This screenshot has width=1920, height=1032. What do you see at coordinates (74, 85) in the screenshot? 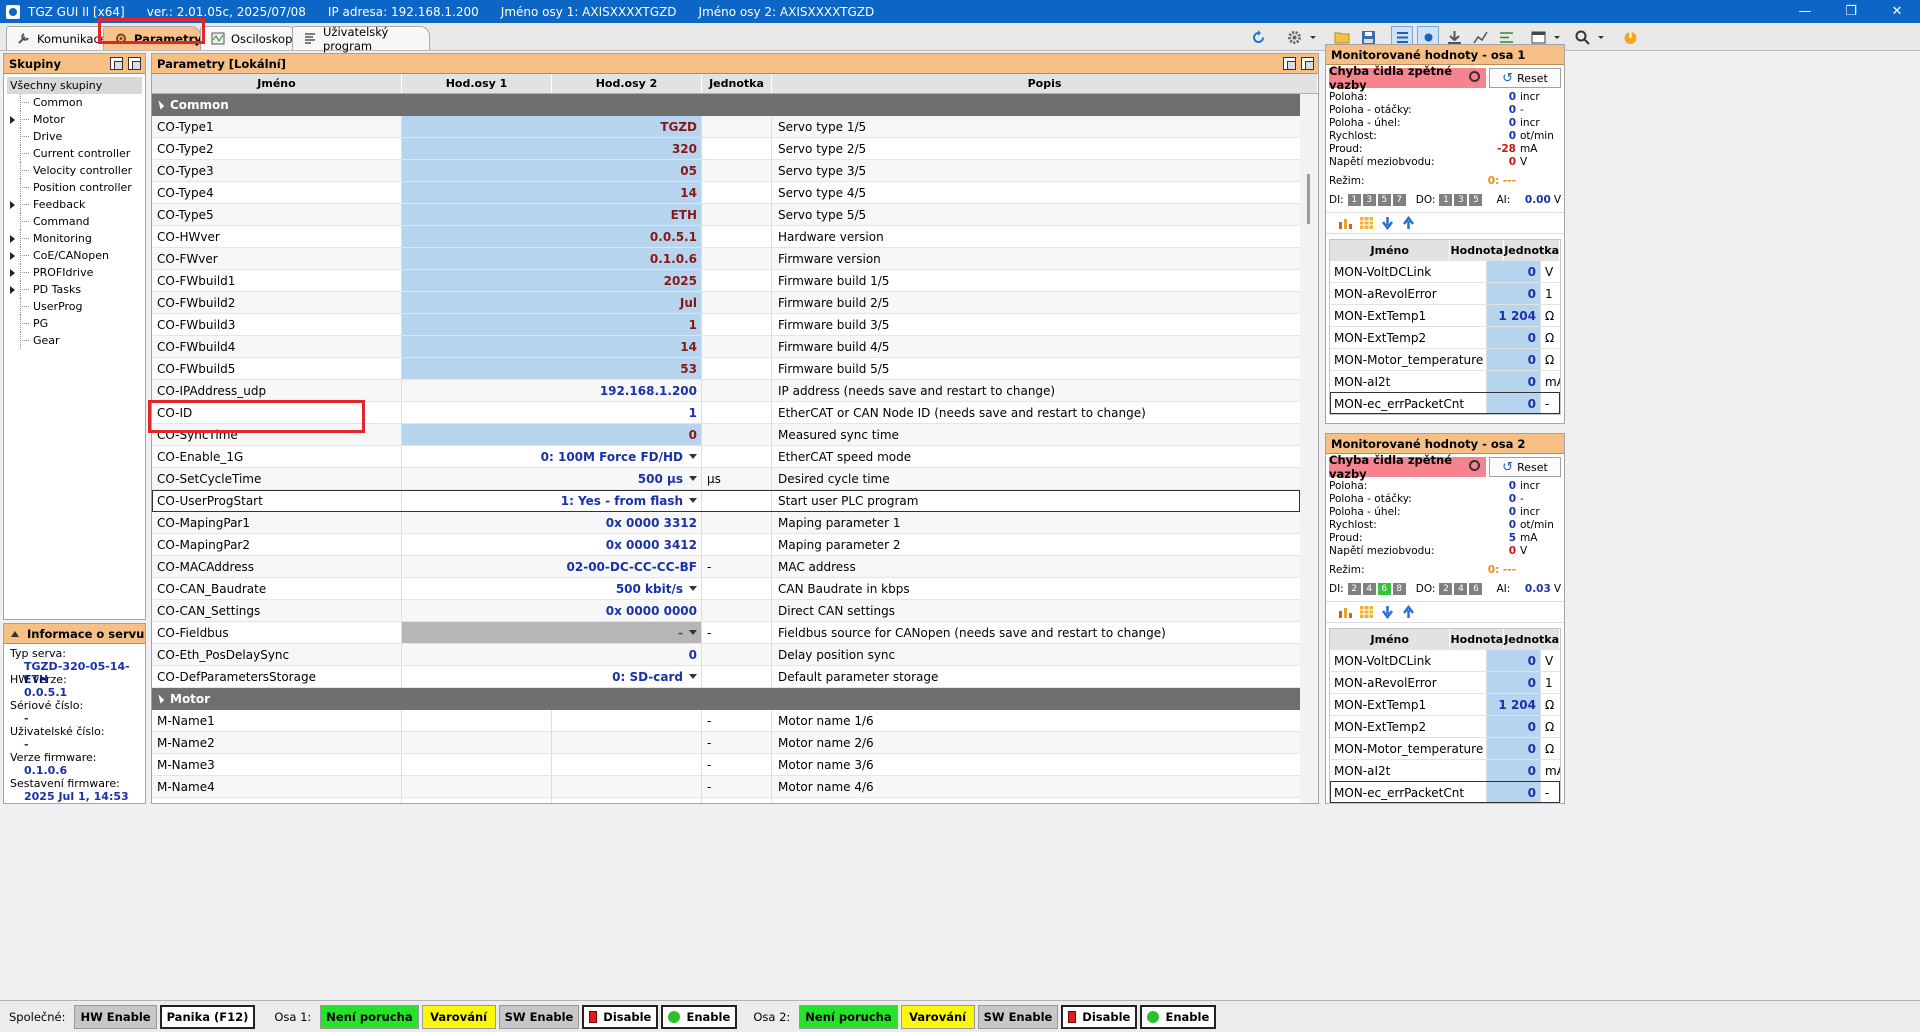
I see `group-item: Všechny skupiny` at bounding box center [74, 85].